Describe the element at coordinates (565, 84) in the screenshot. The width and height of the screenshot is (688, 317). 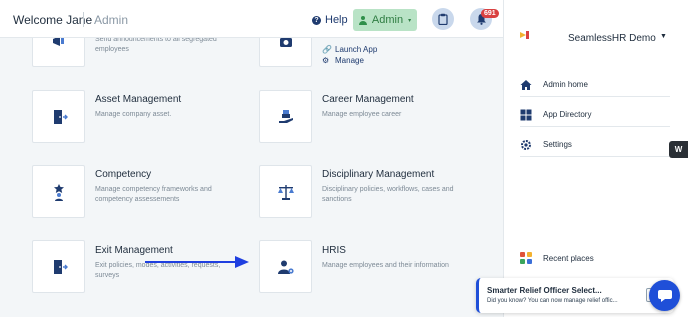
I see `nav-admin-home-label: Admin home` at that location.